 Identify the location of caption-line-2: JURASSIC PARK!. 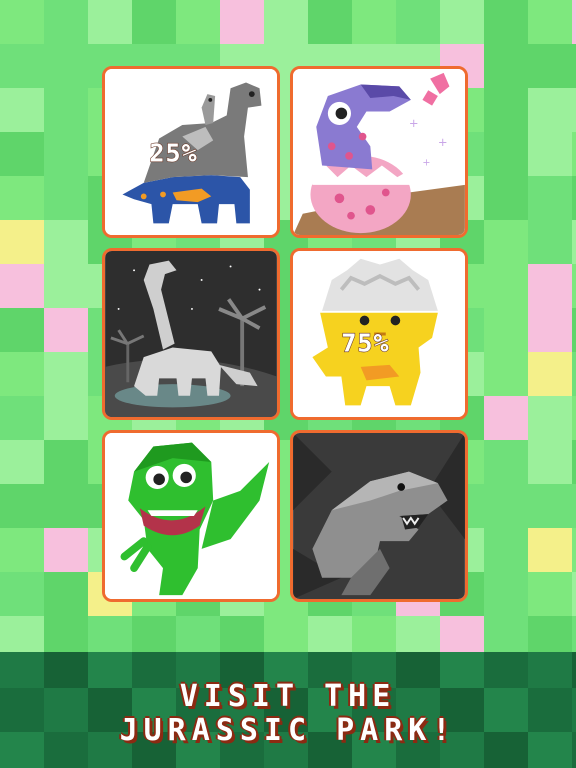
(288, 730).